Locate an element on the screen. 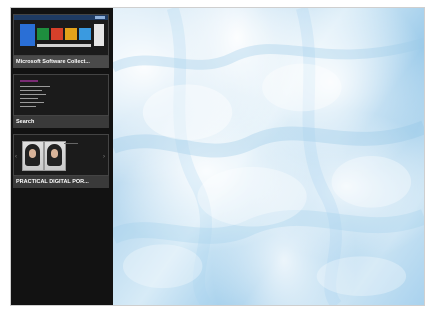  portraits-thumbnail-preview: ‹ › is located at coordinates (61, 155).